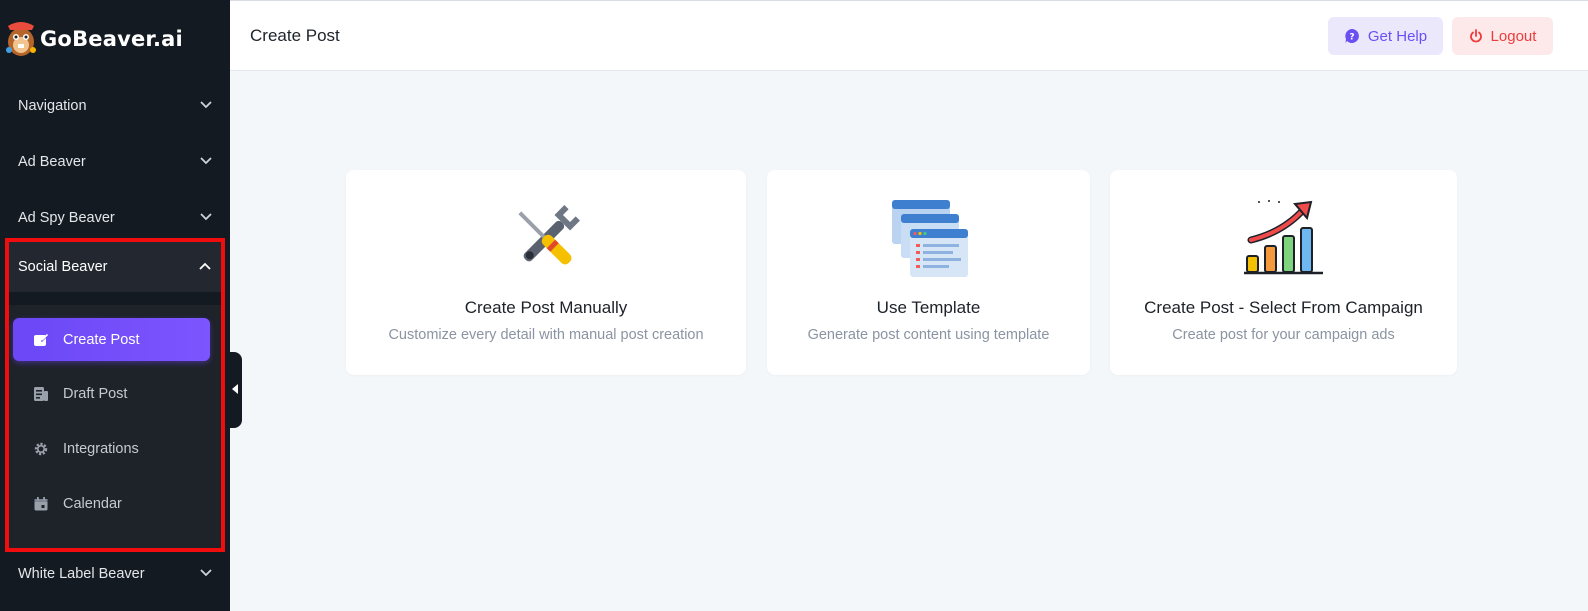  I want to click on chevron-up-icon, so click(205, 267).